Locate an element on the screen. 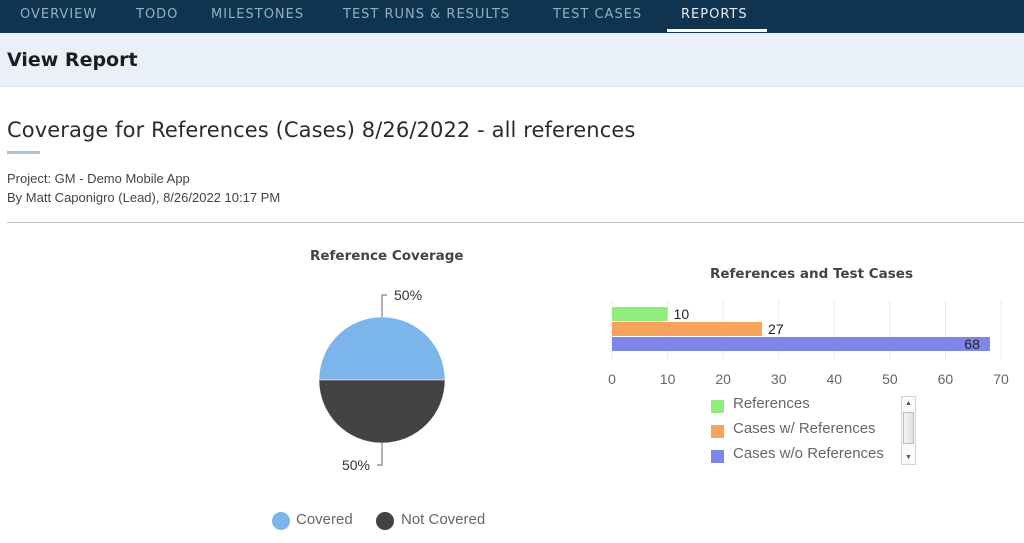 The height and width of the screenshot is (543, 1024). pie-slice-not-covered is located at coordinates (382, 411).